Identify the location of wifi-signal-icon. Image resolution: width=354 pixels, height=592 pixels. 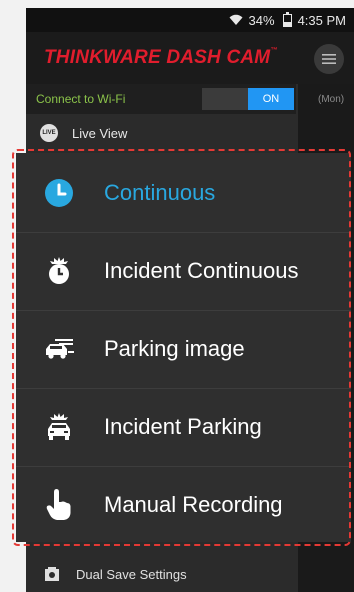
(236, 20).